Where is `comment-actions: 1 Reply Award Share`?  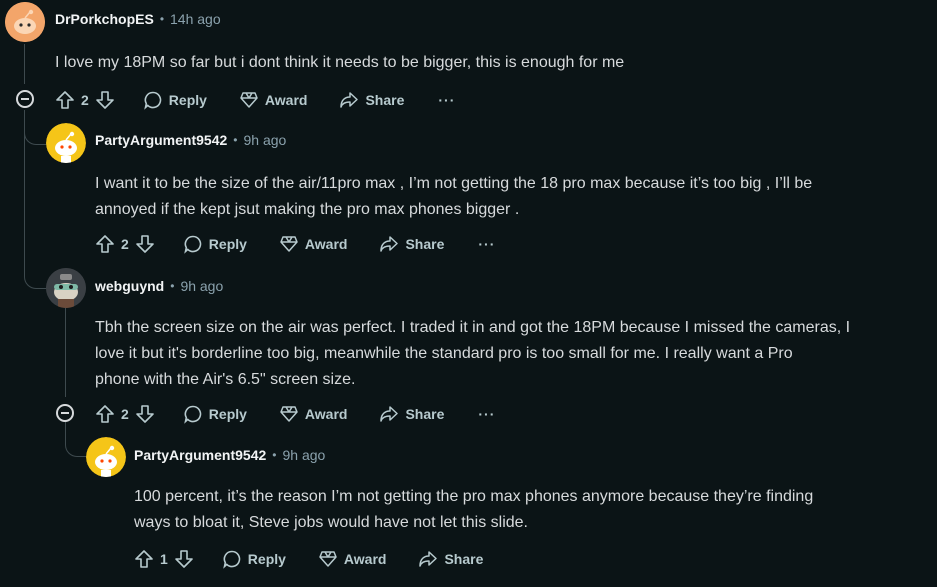 comment-actions: 1 Reply Award Share is located at coordinates (308, 559).